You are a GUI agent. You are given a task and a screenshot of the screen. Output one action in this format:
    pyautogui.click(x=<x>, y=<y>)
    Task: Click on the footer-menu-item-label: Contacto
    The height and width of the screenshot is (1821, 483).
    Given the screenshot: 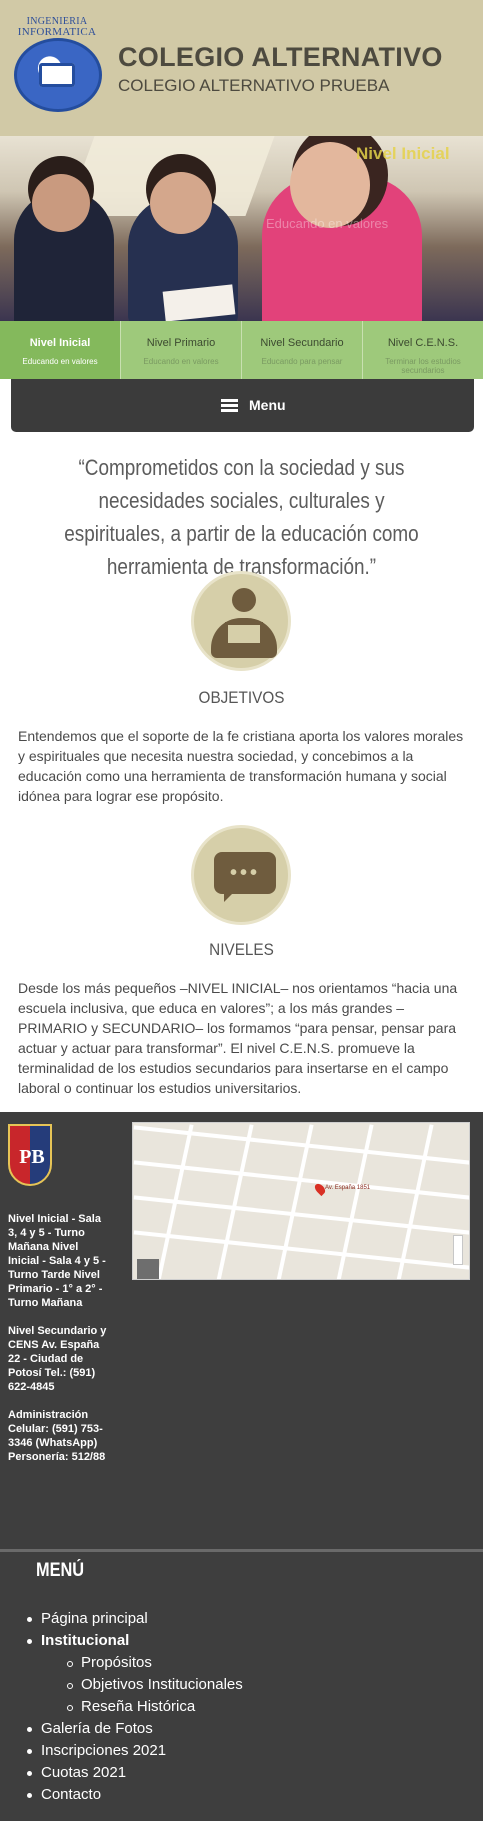 What is the action you would take?
    pyautogui.click(x=71, y=1794)
    